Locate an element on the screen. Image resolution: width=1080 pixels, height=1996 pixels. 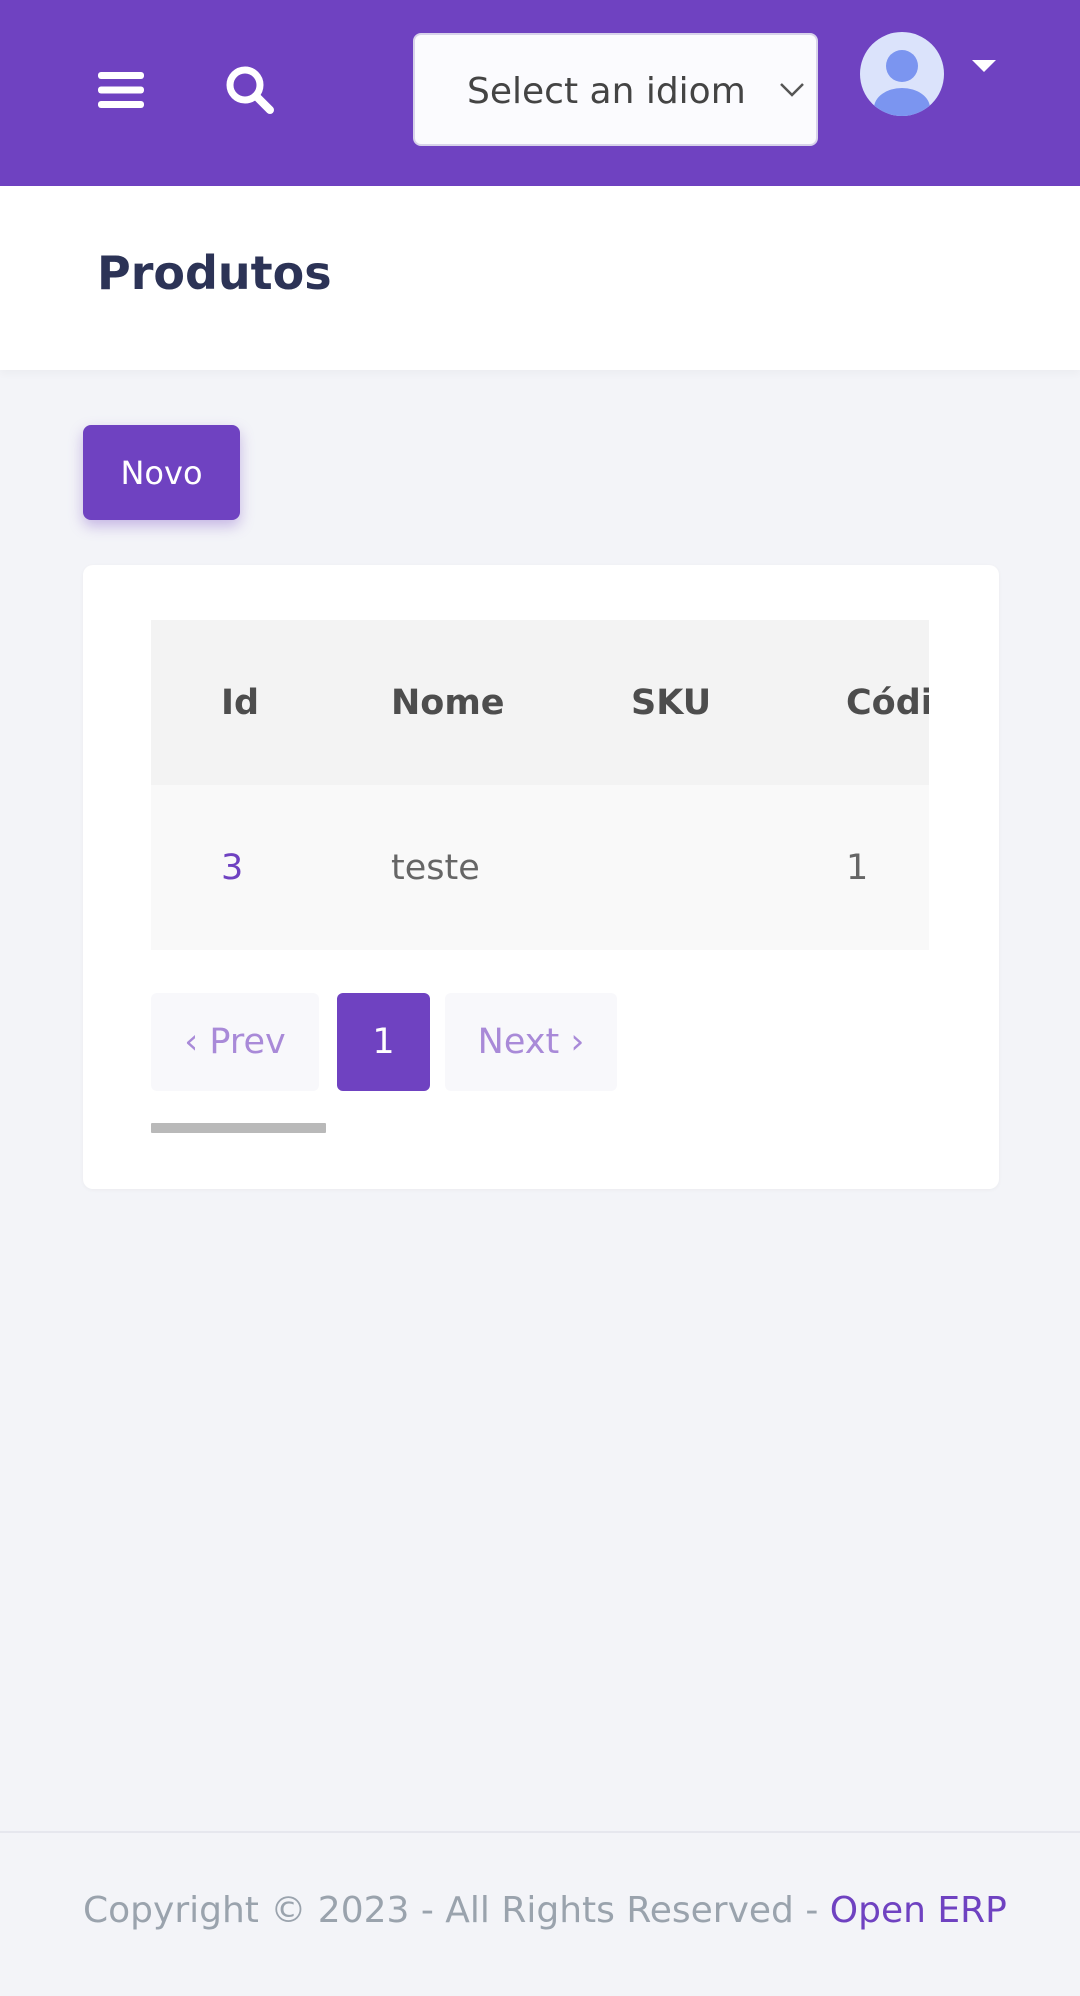
column-header-sku: SKU is located at coordinates (738, 702).